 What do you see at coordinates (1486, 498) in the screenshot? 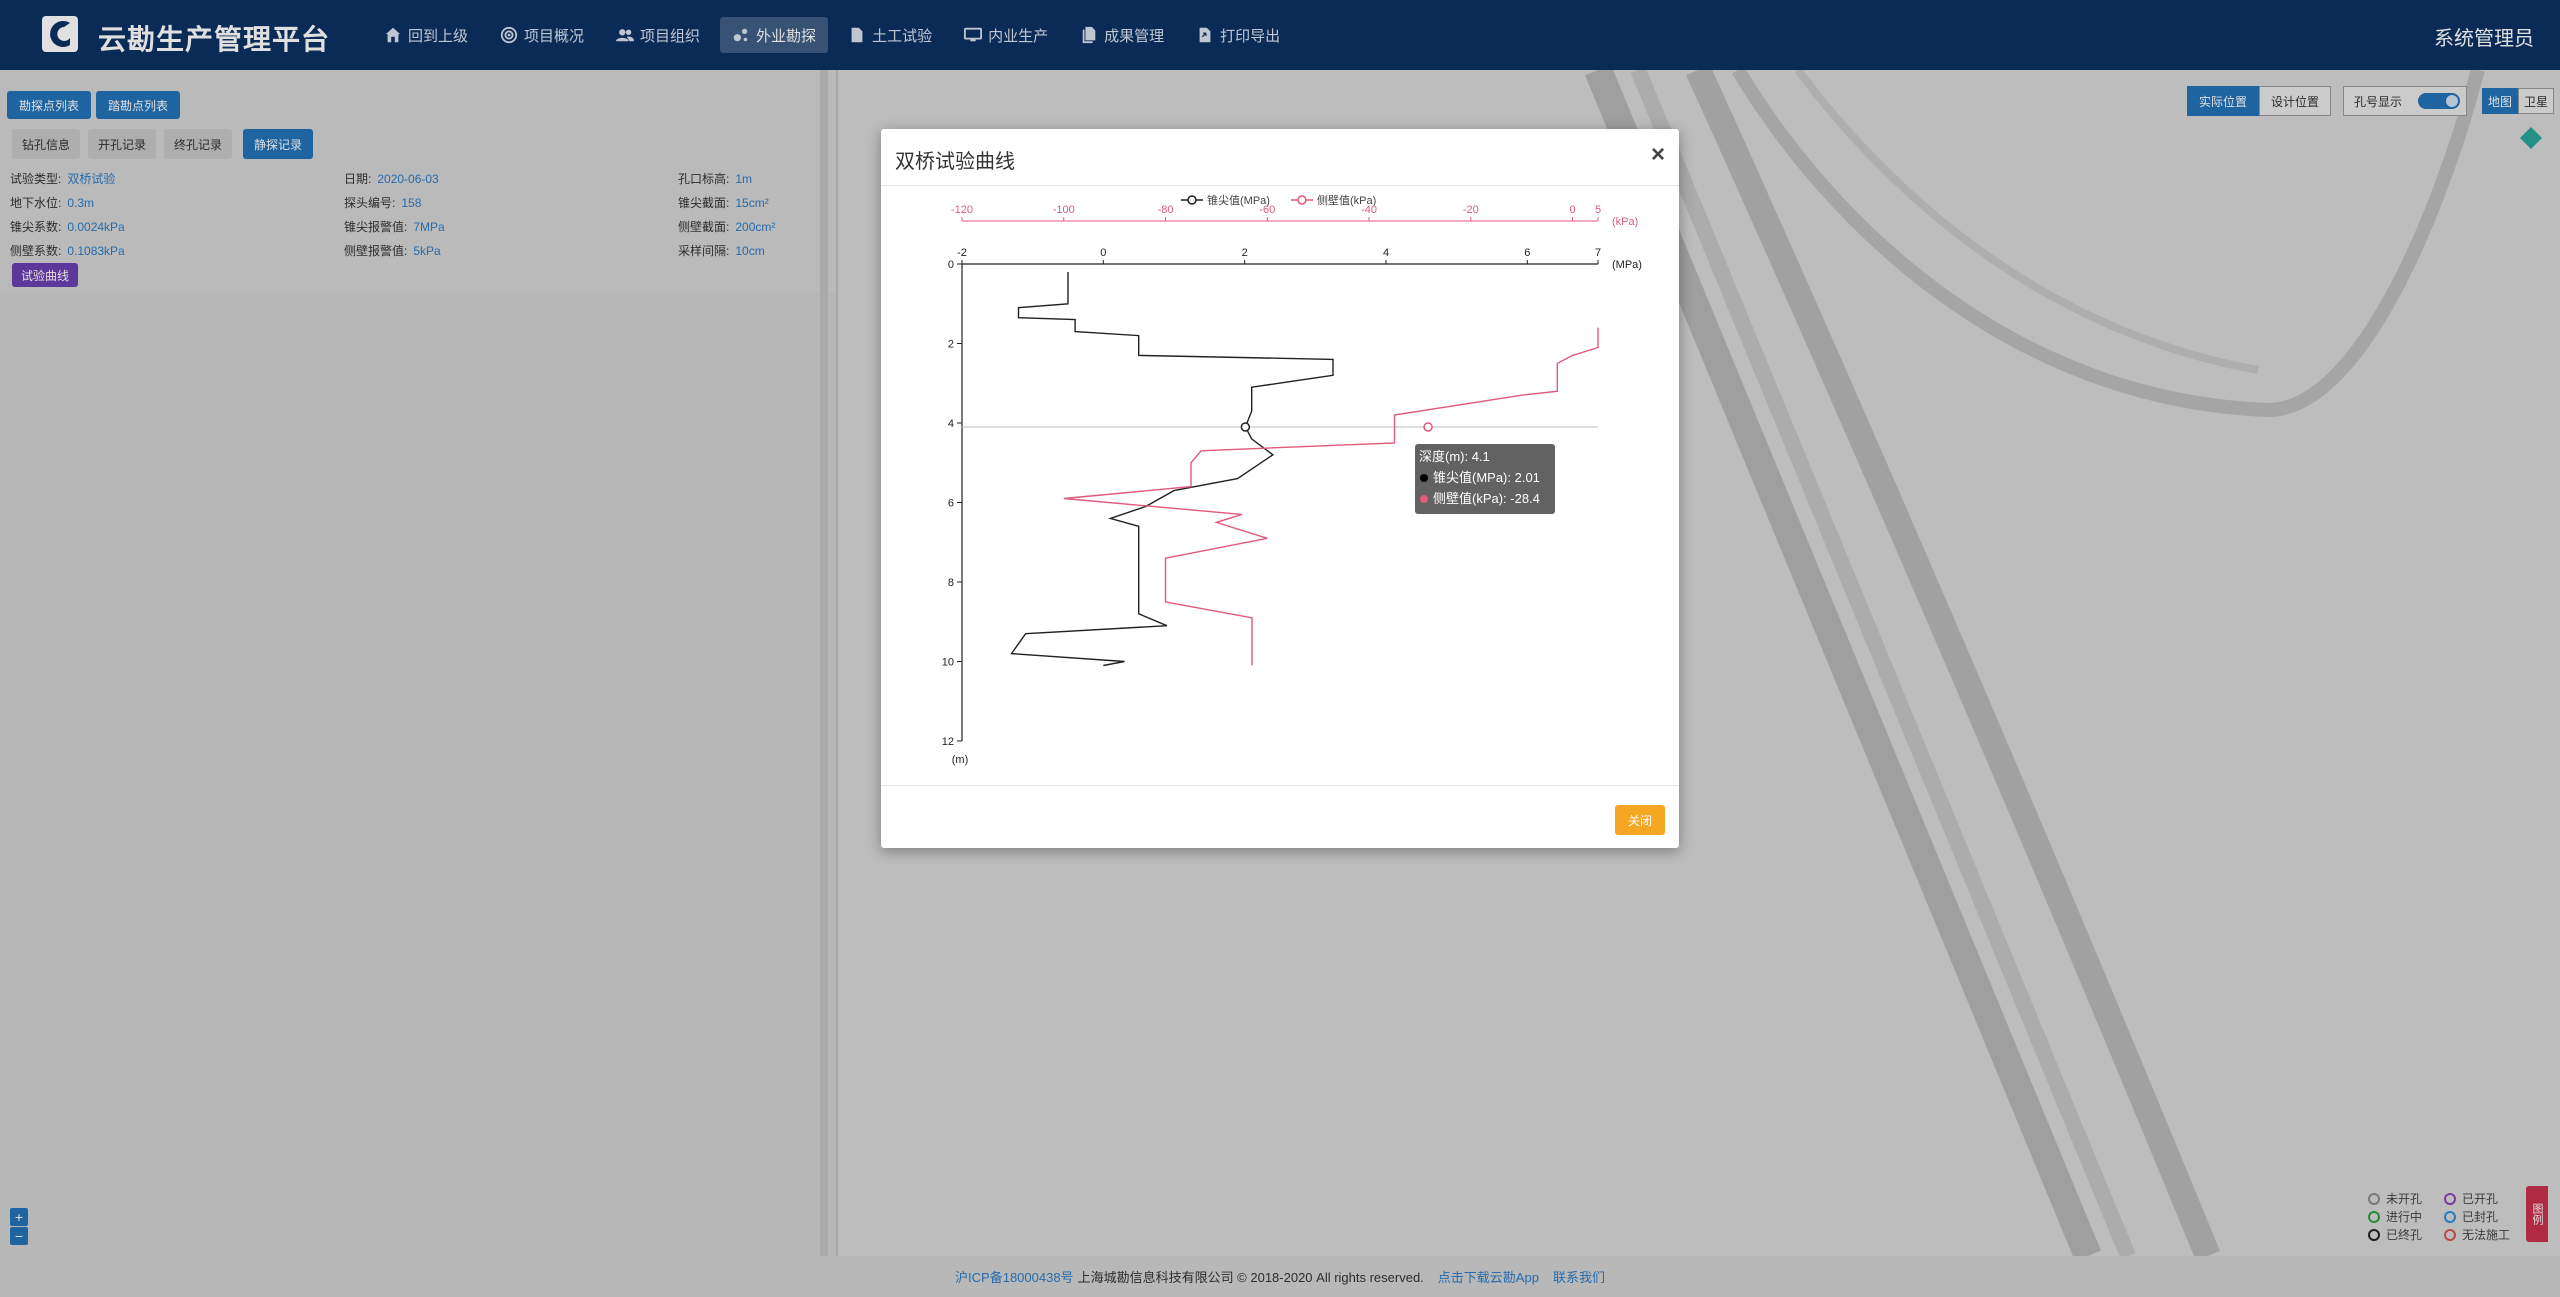
I see `tooltip-sleeve-value: 侧壁值(kPa): -28.4` at bounding box center [1486, 498].